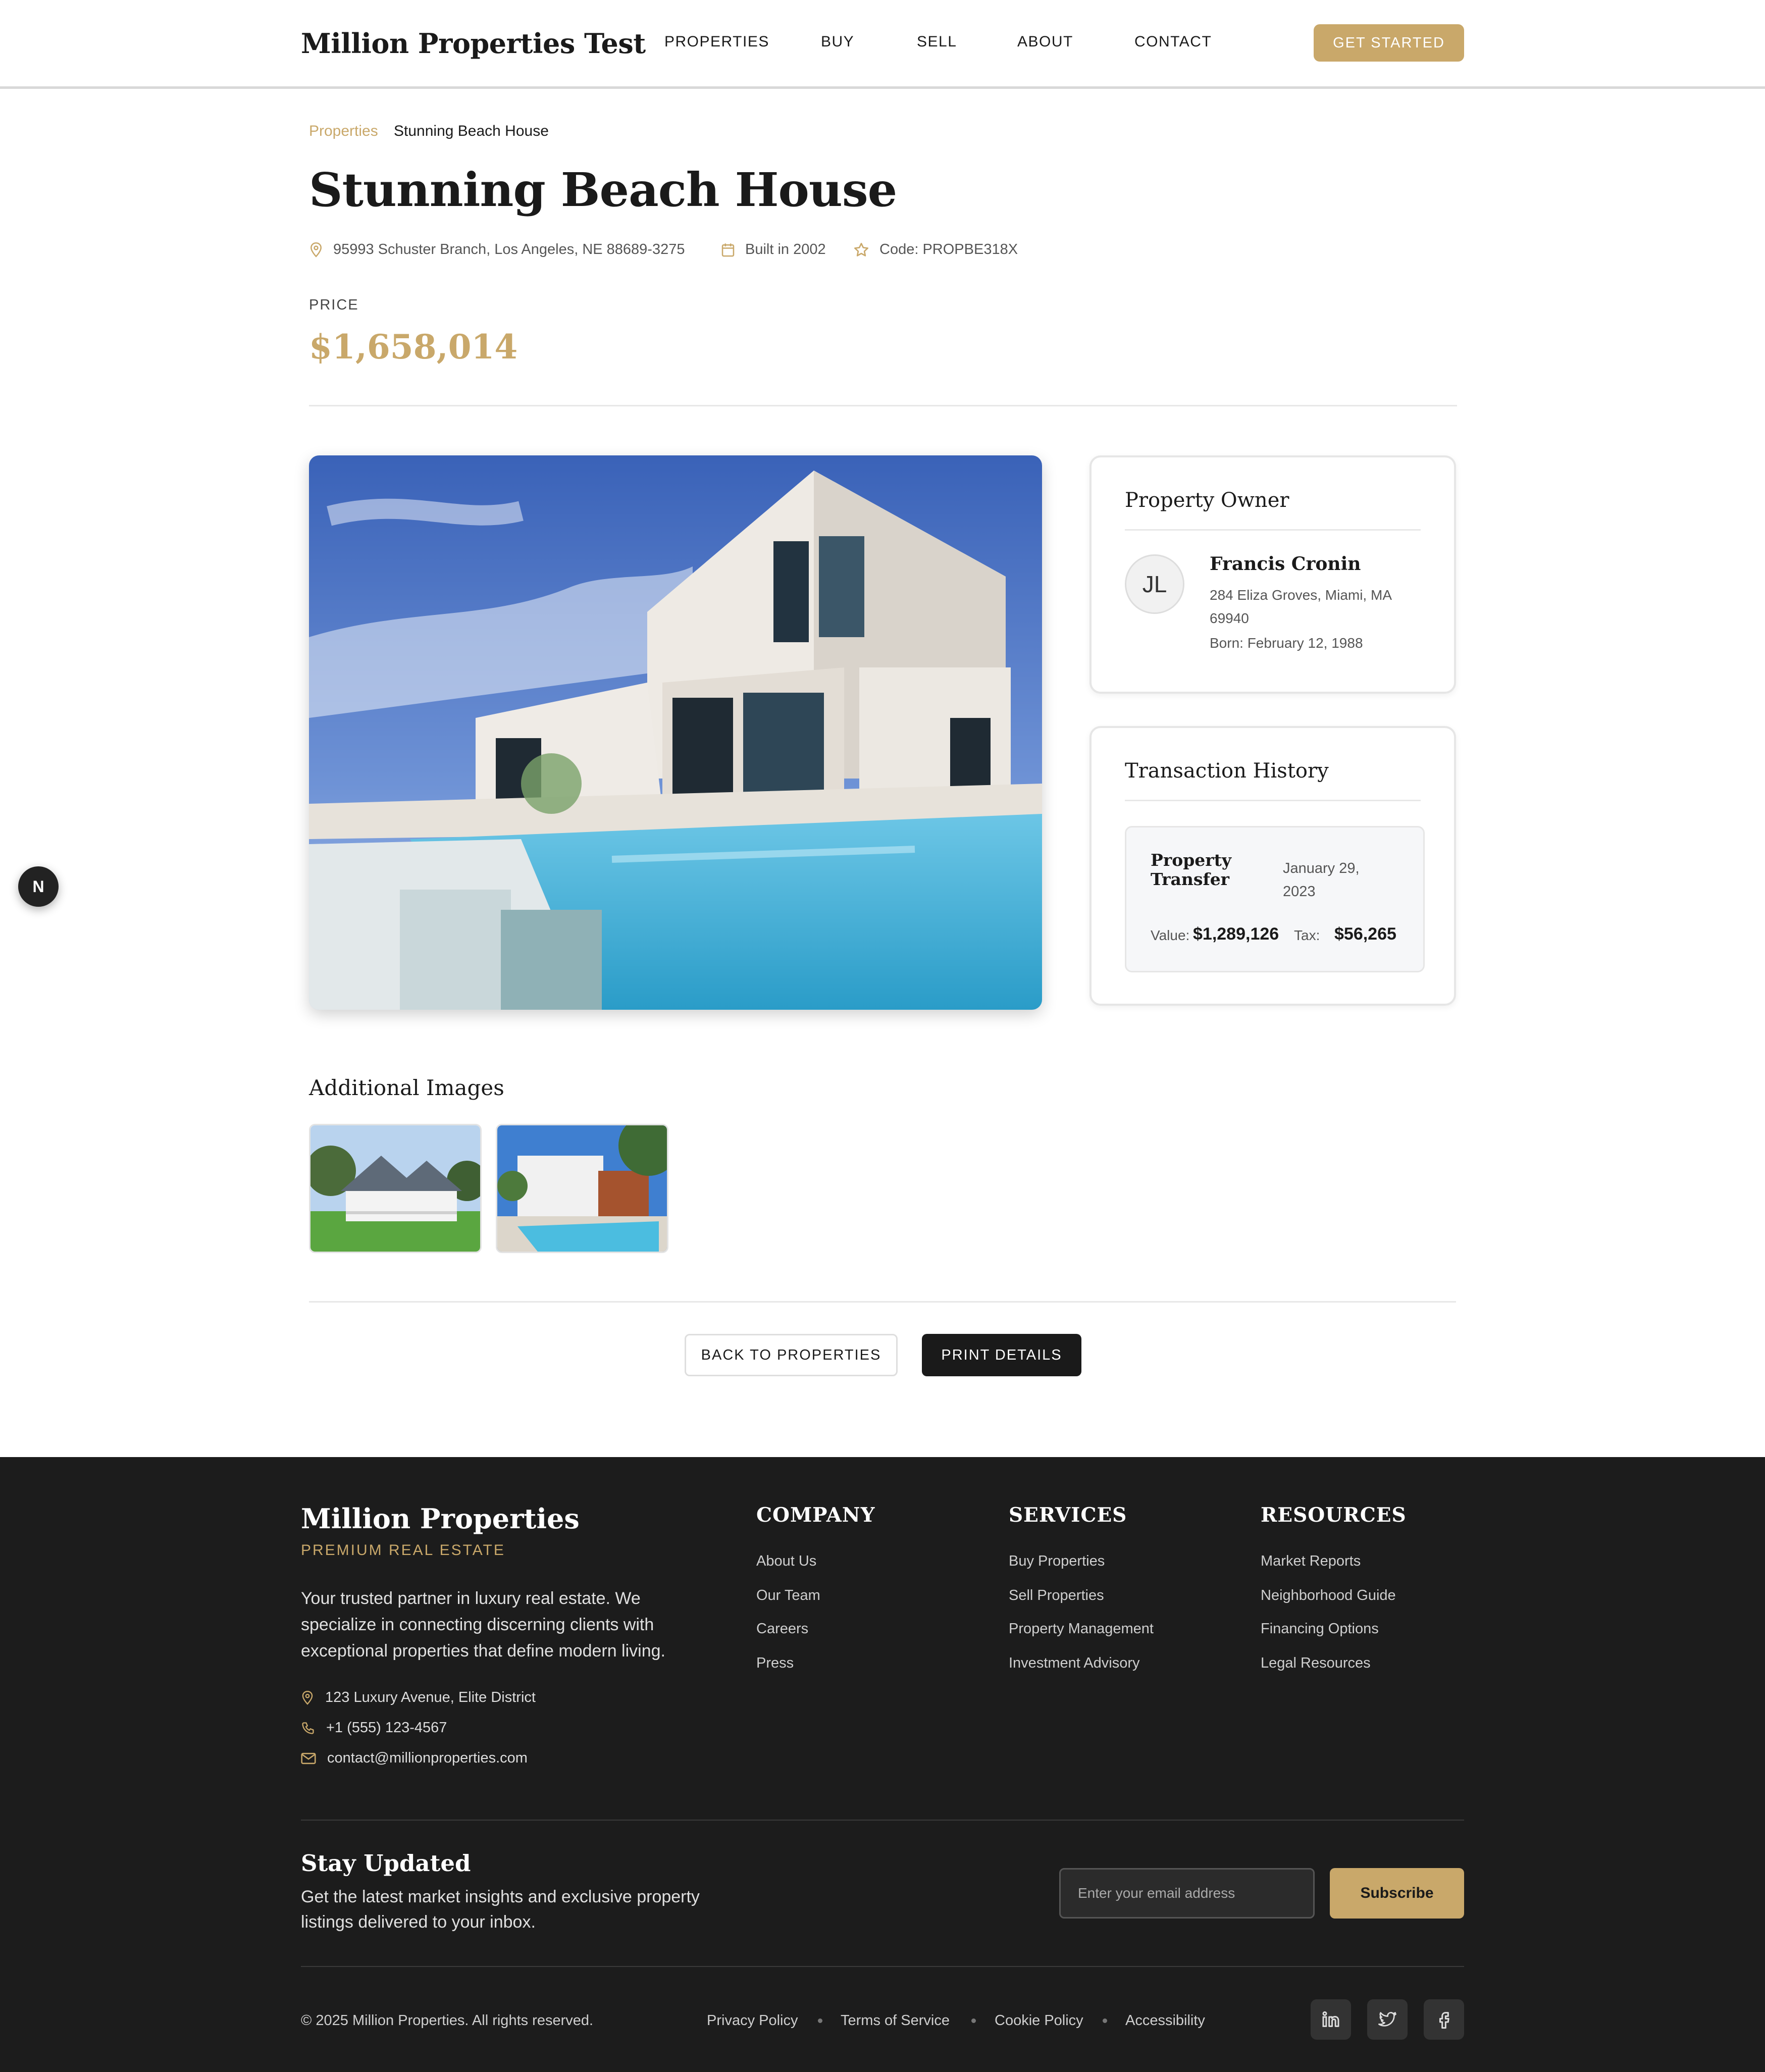 This screenshot has width=1765, height=2072. Describe the element at coordinates (1170, 935) in the screenshot. I see `transaction-value-label: Value:` at that location.